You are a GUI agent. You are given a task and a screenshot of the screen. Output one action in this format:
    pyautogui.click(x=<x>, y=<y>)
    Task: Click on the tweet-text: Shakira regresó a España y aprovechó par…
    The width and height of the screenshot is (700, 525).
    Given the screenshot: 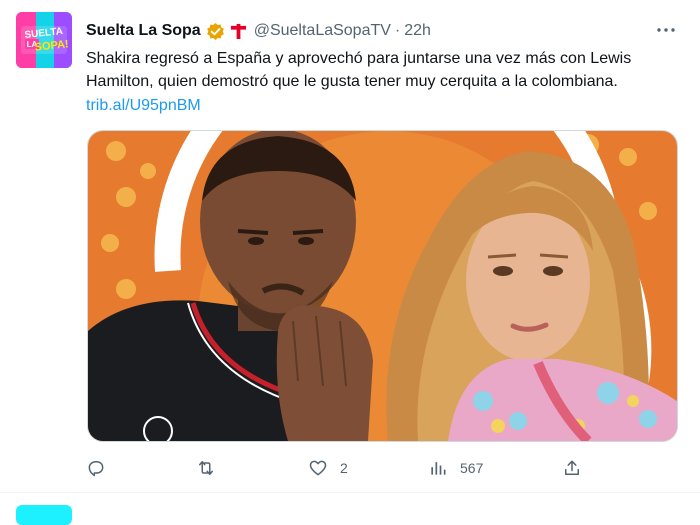 What is the action you would take?
    pyautogui.click(x=359, y=70)
    